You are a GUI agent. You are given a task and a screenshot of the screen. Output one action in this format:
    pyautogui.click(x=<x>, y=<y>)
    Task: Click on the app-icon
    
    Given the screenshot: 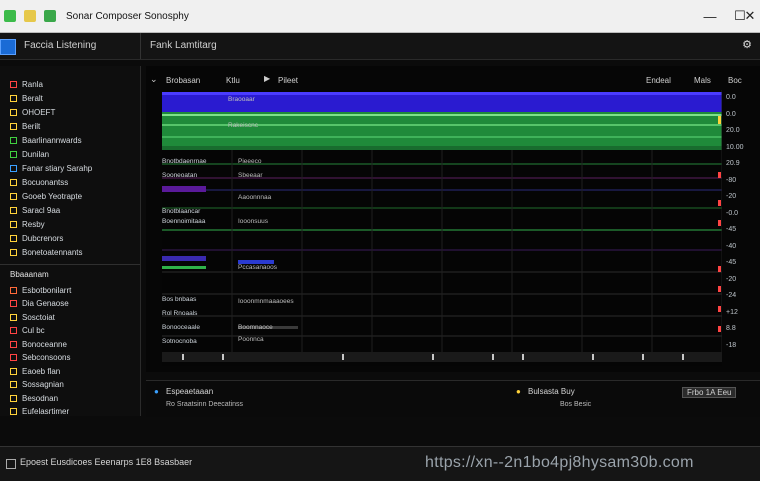 What is the action you would take?
    pyautogui.click(x=10, y=16)
    